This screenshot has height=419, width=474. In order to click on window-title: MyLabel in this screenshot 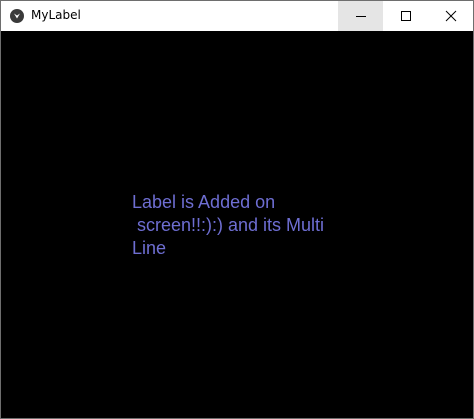, I will do `click(56, 15)`.